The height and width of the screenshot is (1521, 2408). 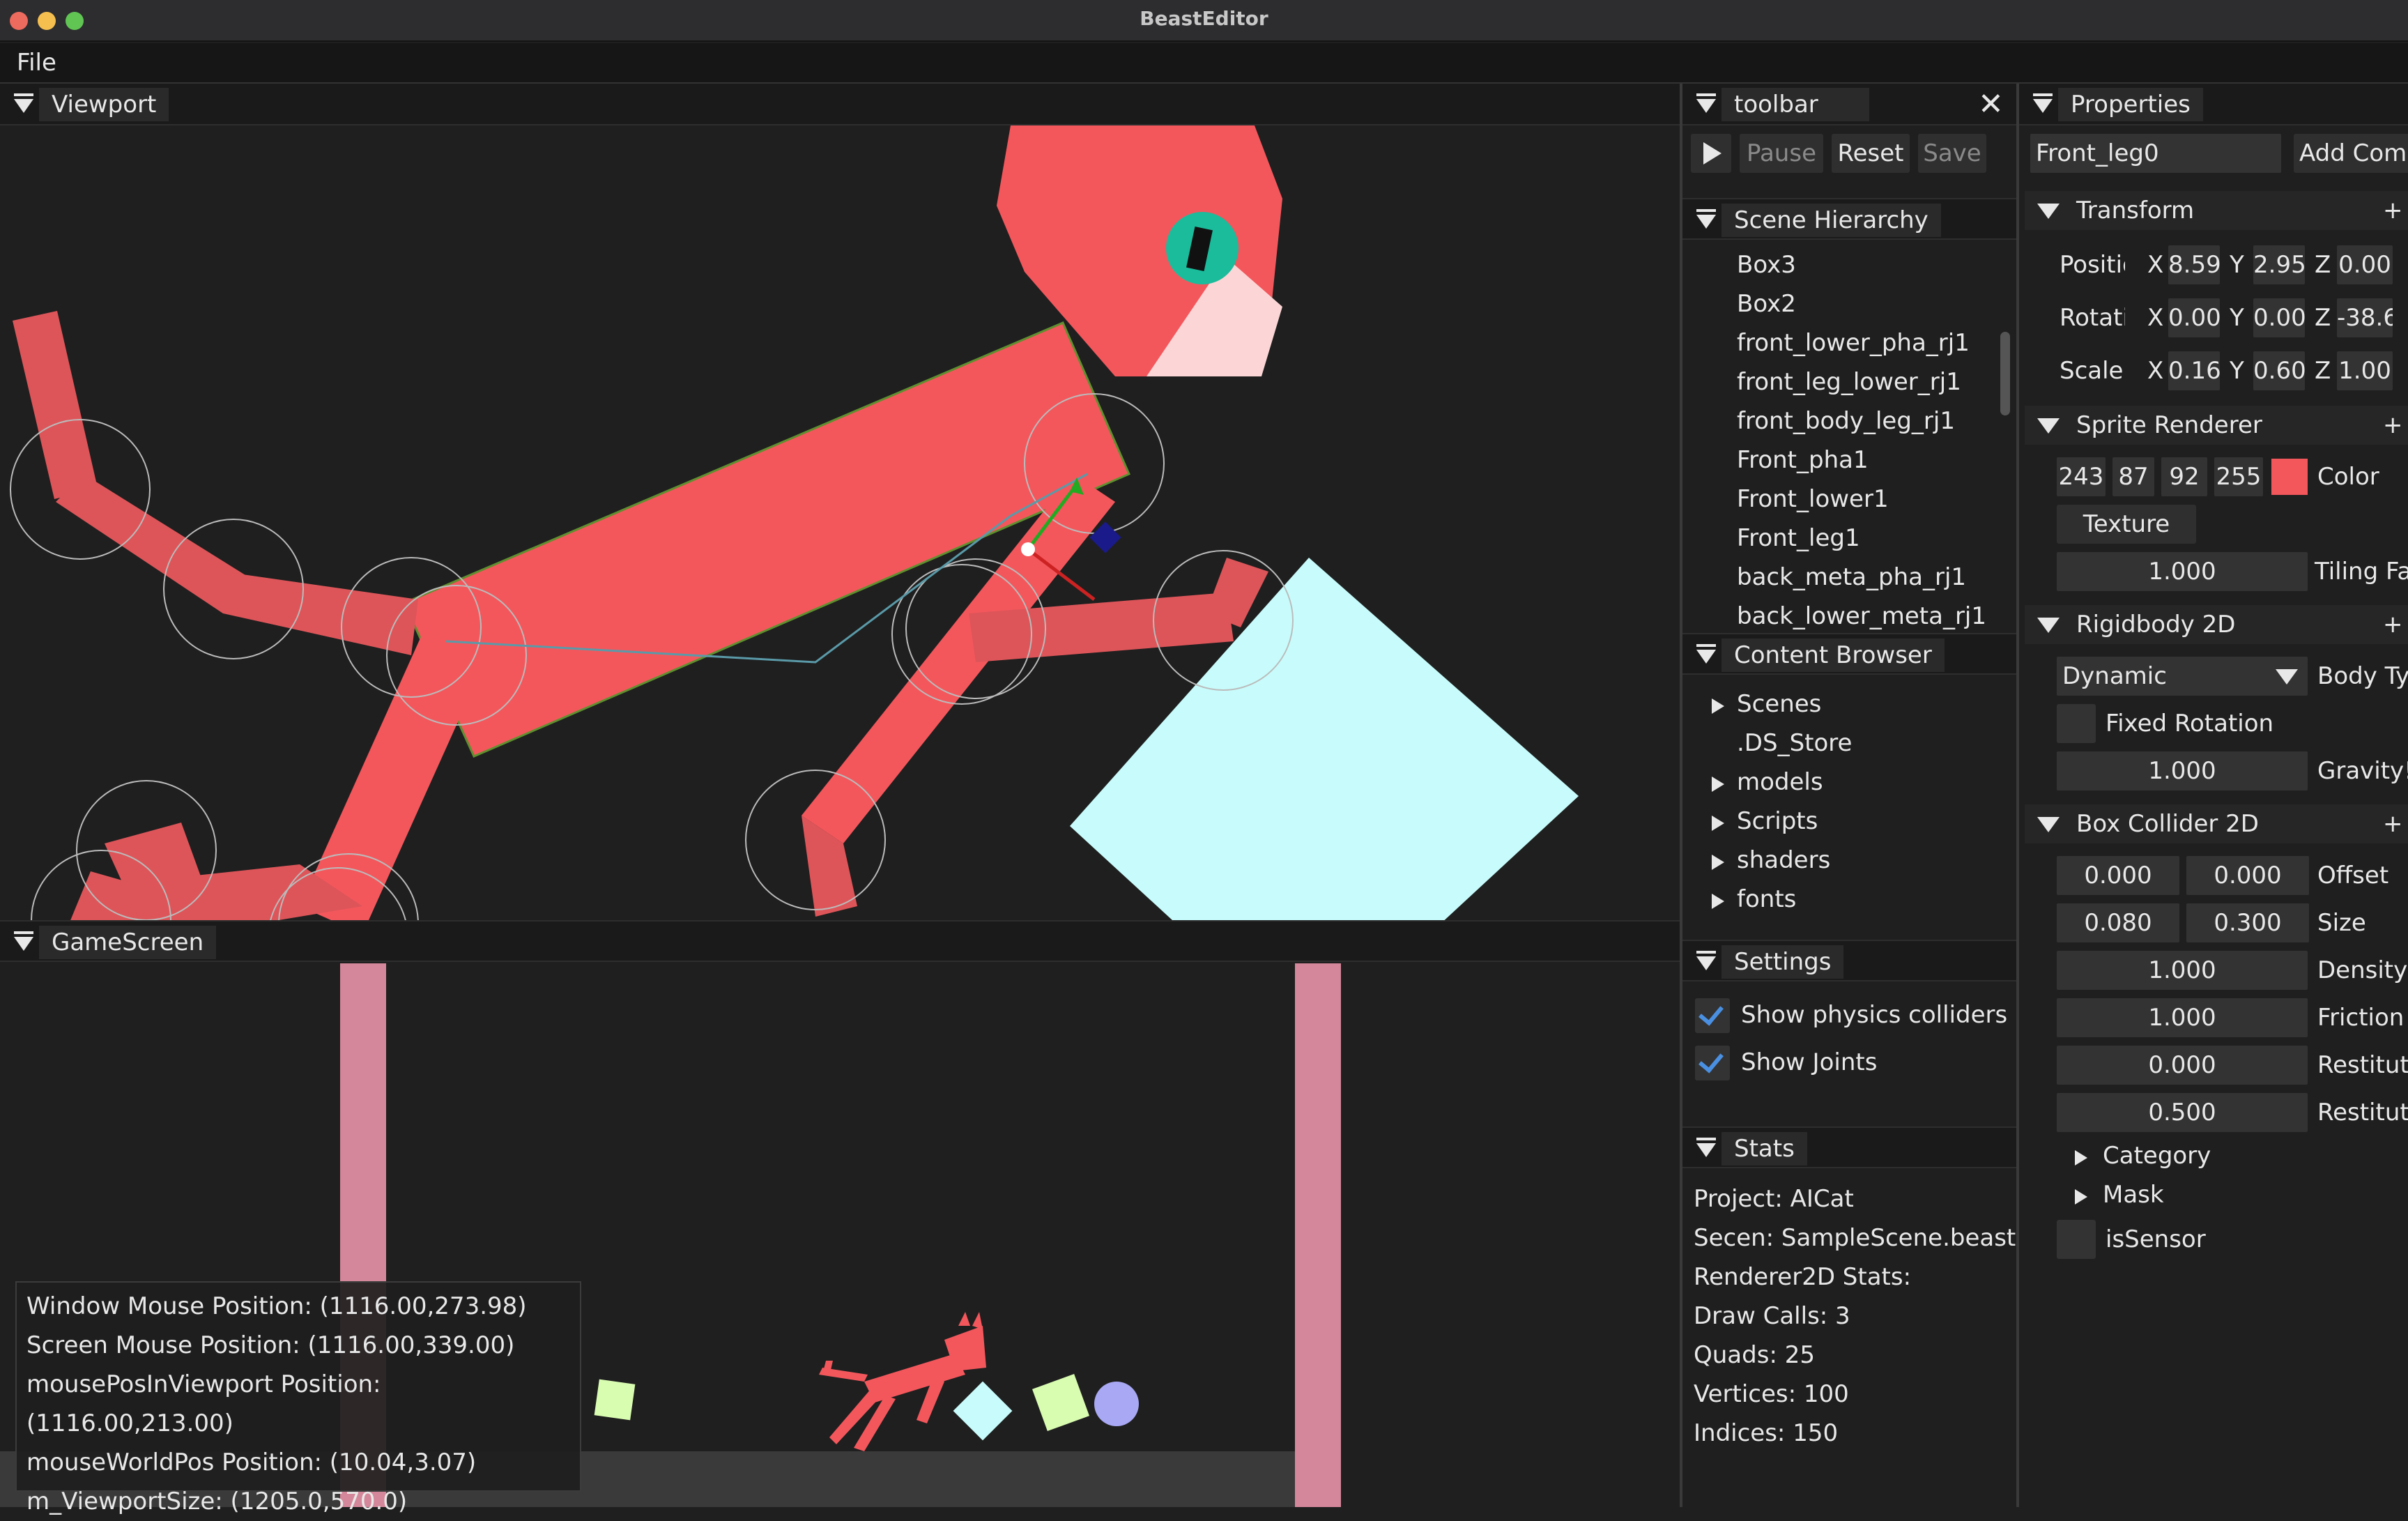 I want to click on scale-z-field: 1.00, so click(x=2365, y=370).